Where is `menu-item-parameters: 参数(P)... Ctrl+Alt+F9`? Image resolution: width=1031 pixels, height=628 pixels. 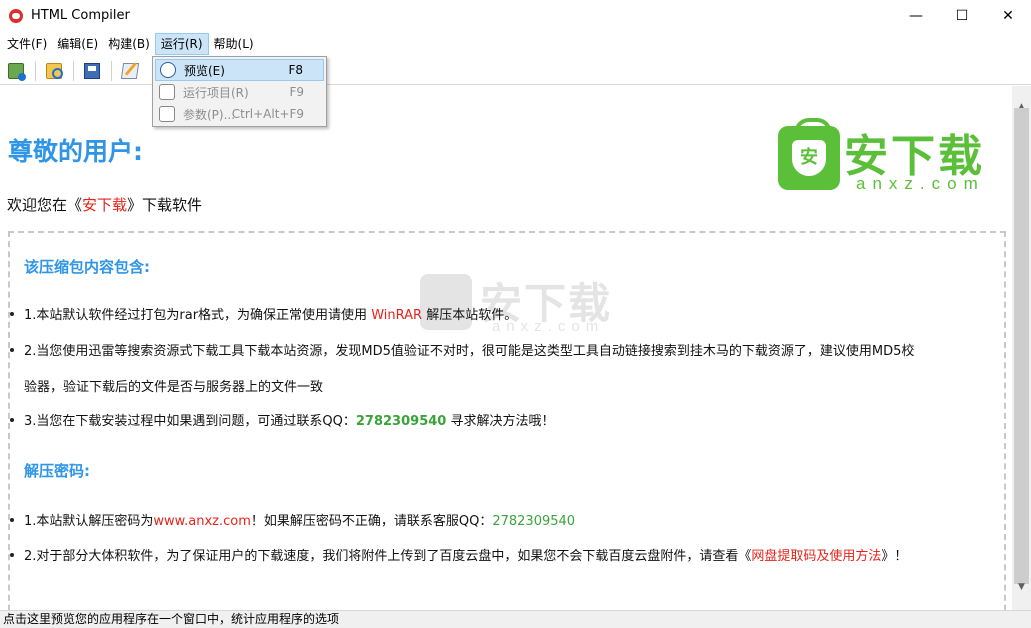
menu-item-parameters: 参数(P)... Ctrl+Alt+F9 is located at coordinates (239, 114).